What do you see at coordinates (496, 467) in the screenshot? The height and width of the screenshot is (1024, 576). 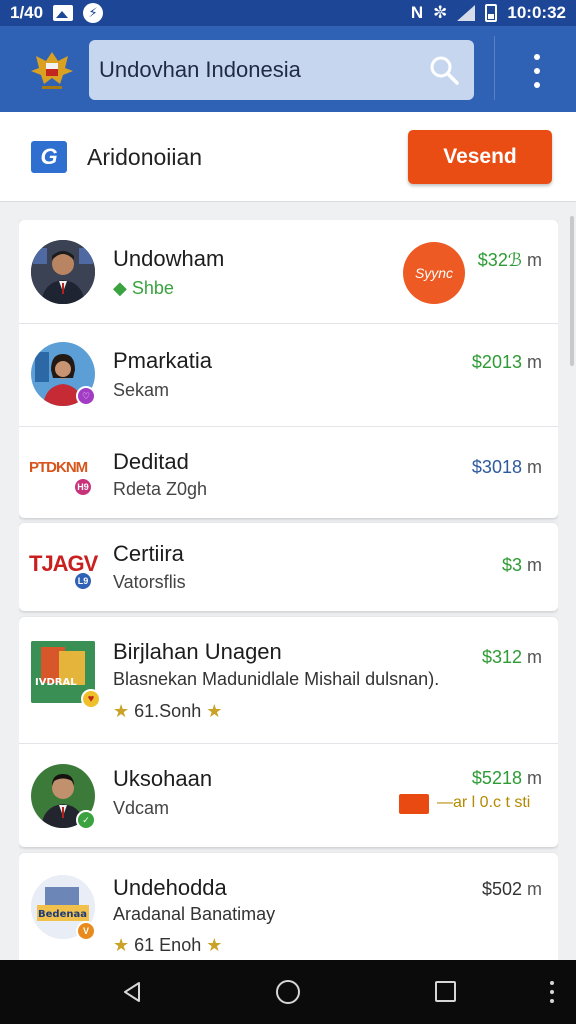 I see `item-price-value: $3018` at bounding box center [496, 467].